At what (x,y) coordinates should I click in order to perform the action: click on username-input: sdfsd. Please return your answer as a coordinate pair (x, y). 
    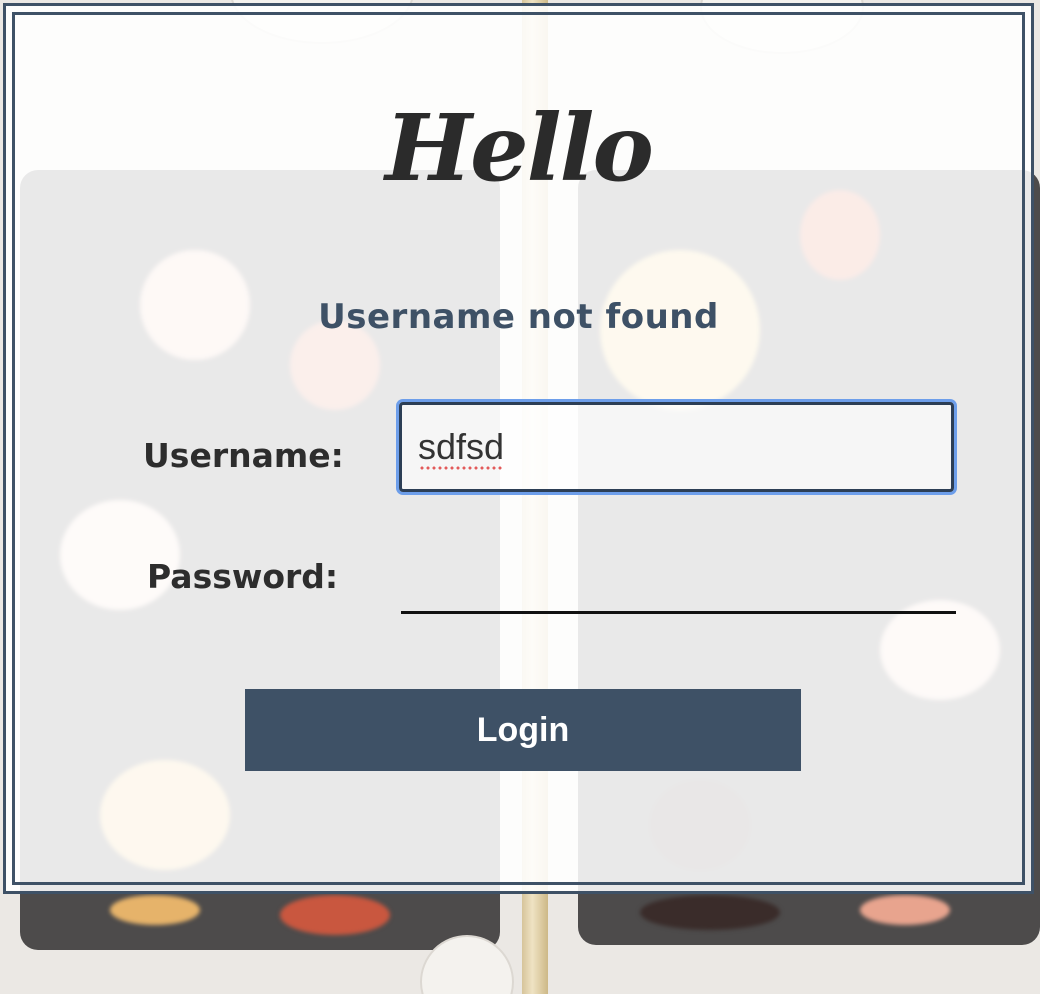
    Looking at the image, I should click on (676, 447).